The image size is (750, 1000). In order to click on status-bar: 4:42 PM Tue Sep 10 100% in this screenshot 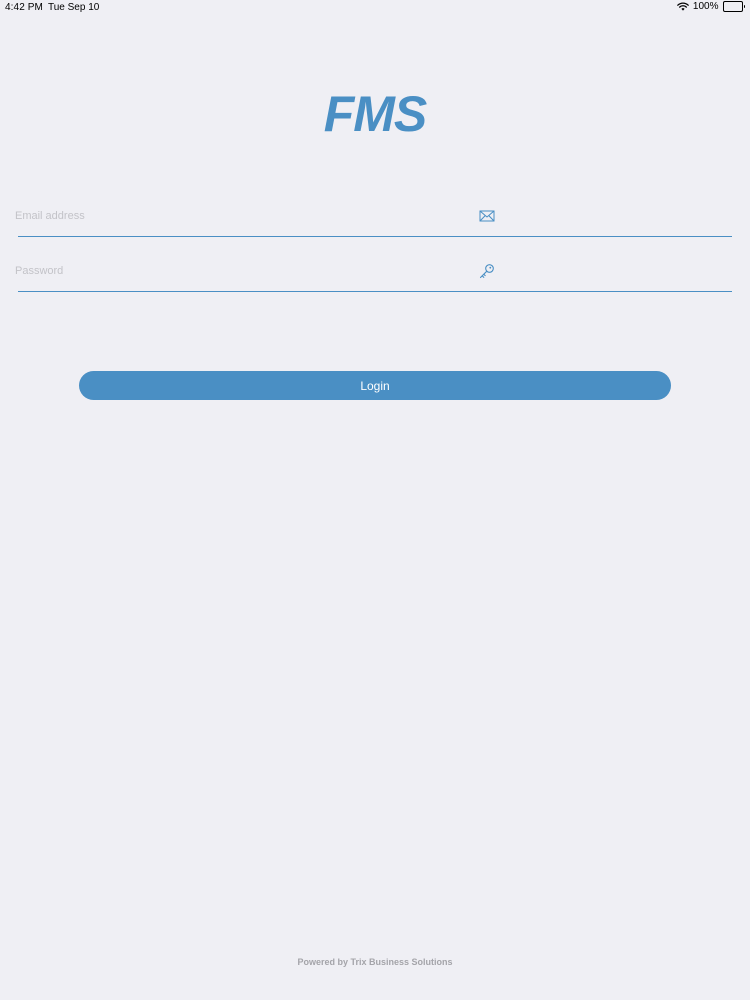, I will do `click(375, 8)`.